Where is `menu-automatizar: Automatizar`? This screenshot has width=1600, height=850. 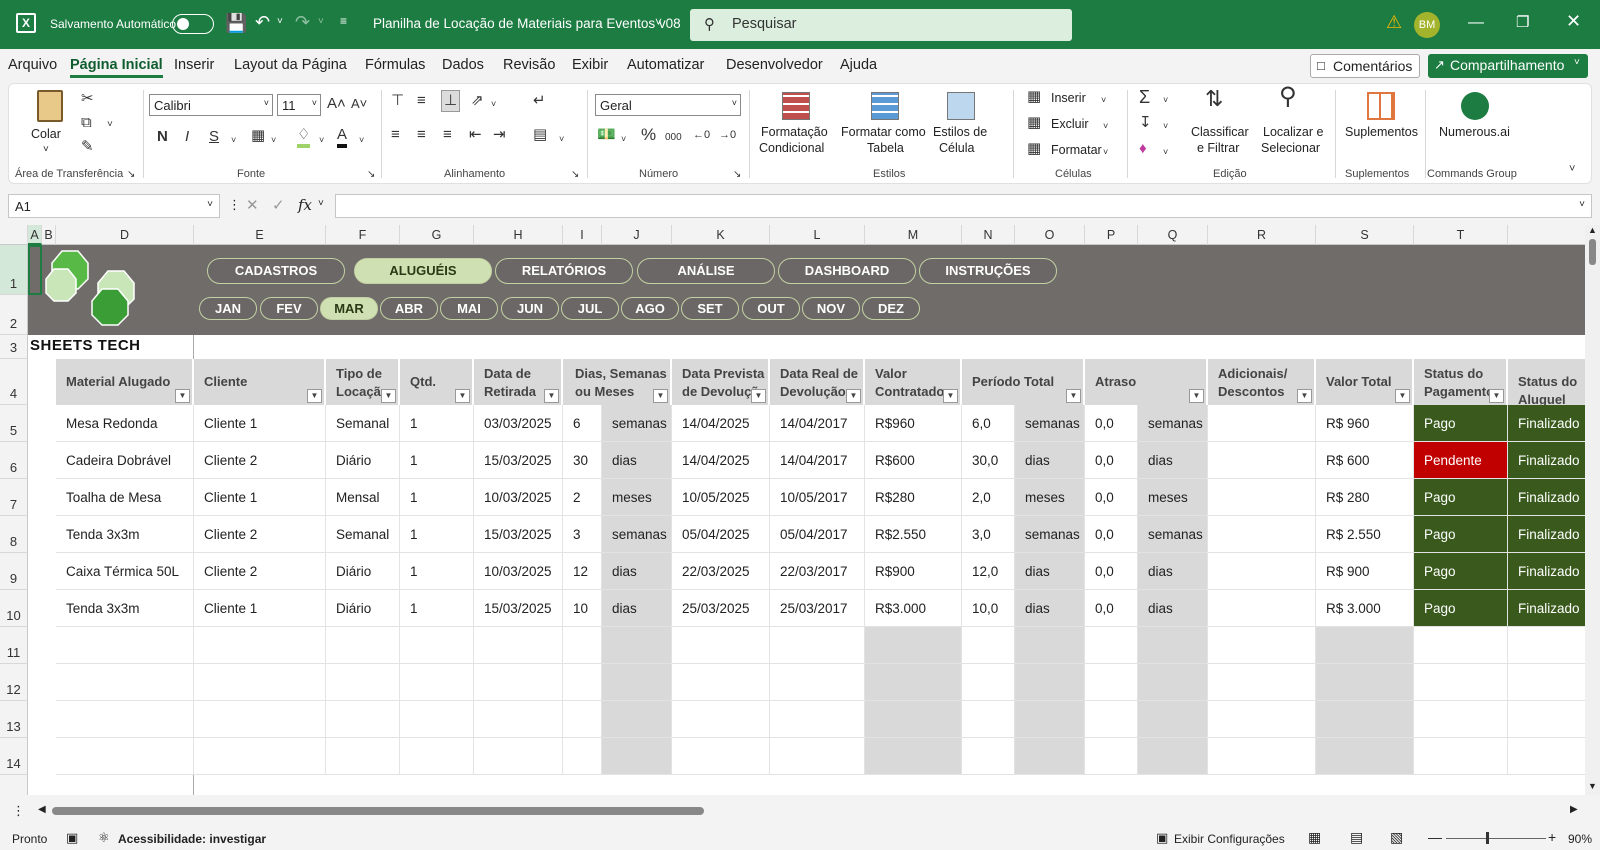
menu-automatizar: Automatizar is located at coordinates (665, 65).